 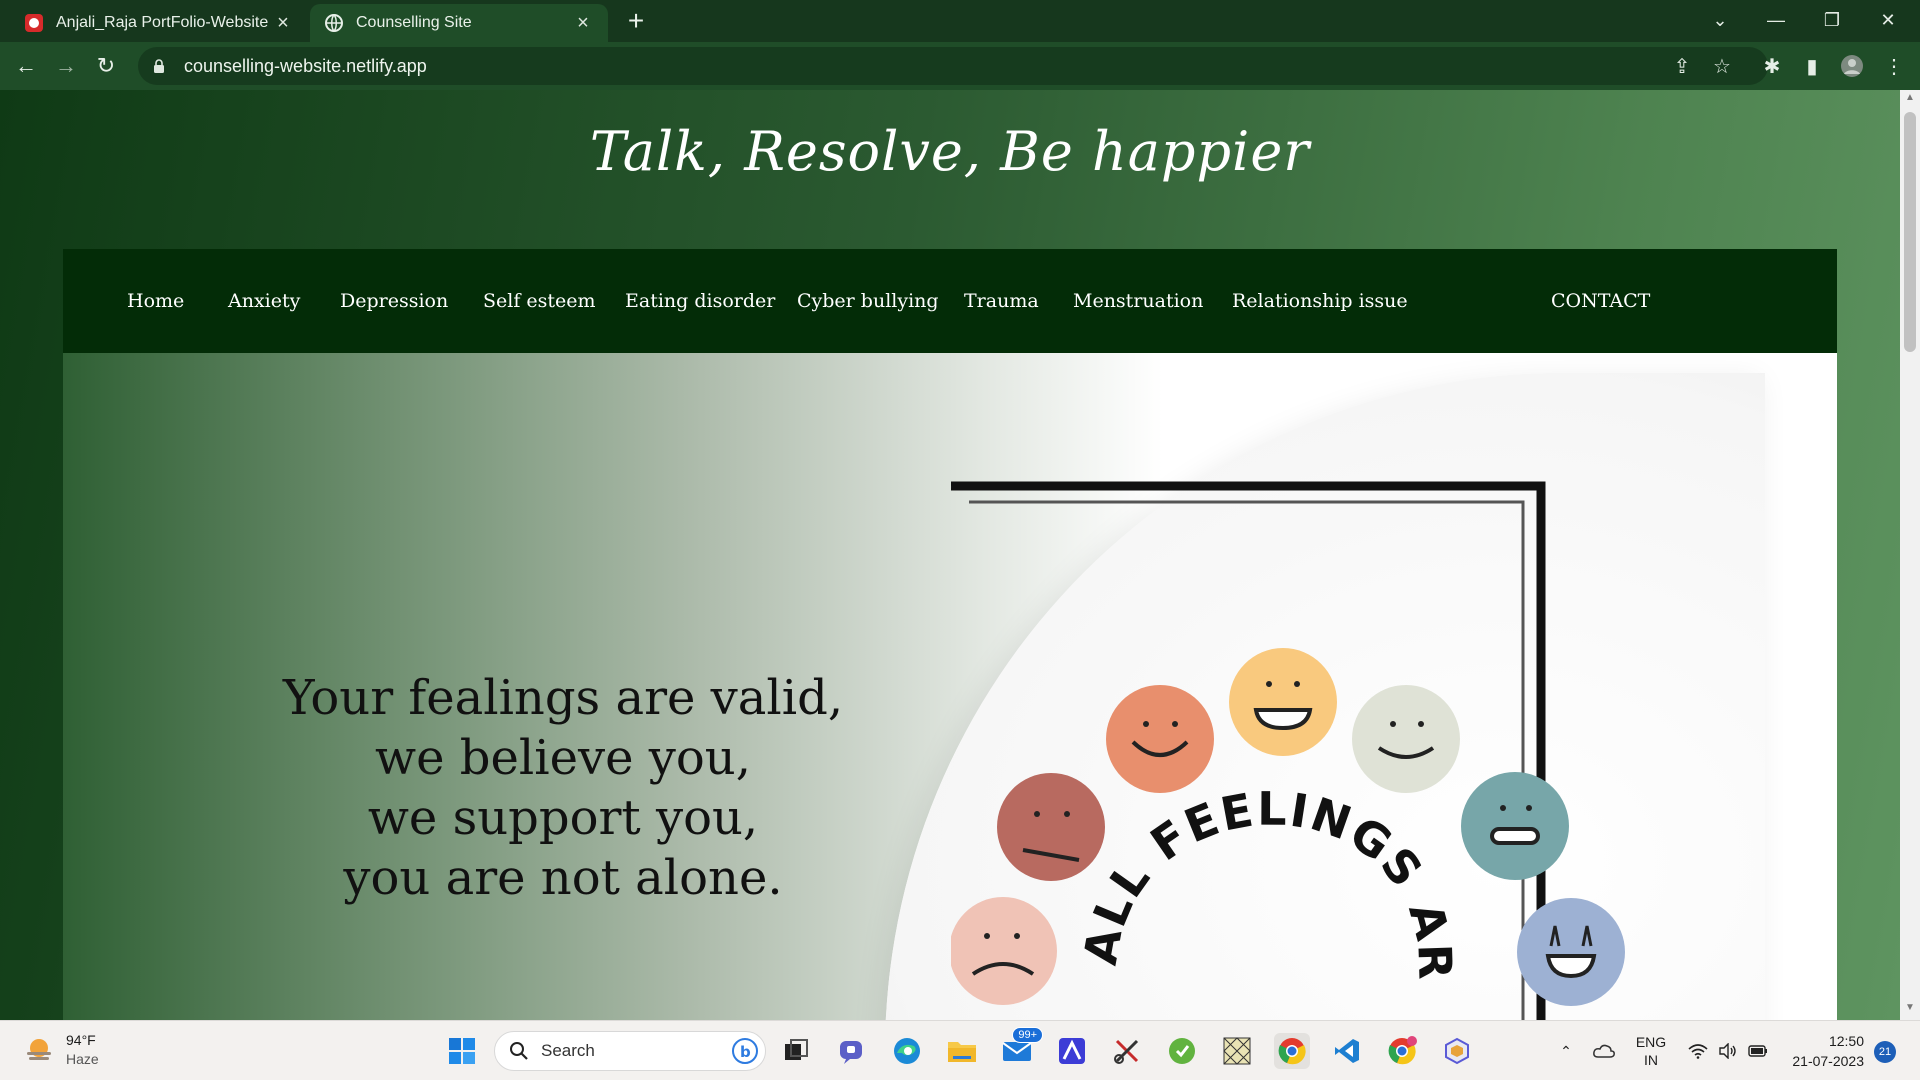 What do you see at coordinates (1320, 301) in the screenshot?
I see `nav-relationship-issue: Relationship issue` at bounding box center [1320, 301].